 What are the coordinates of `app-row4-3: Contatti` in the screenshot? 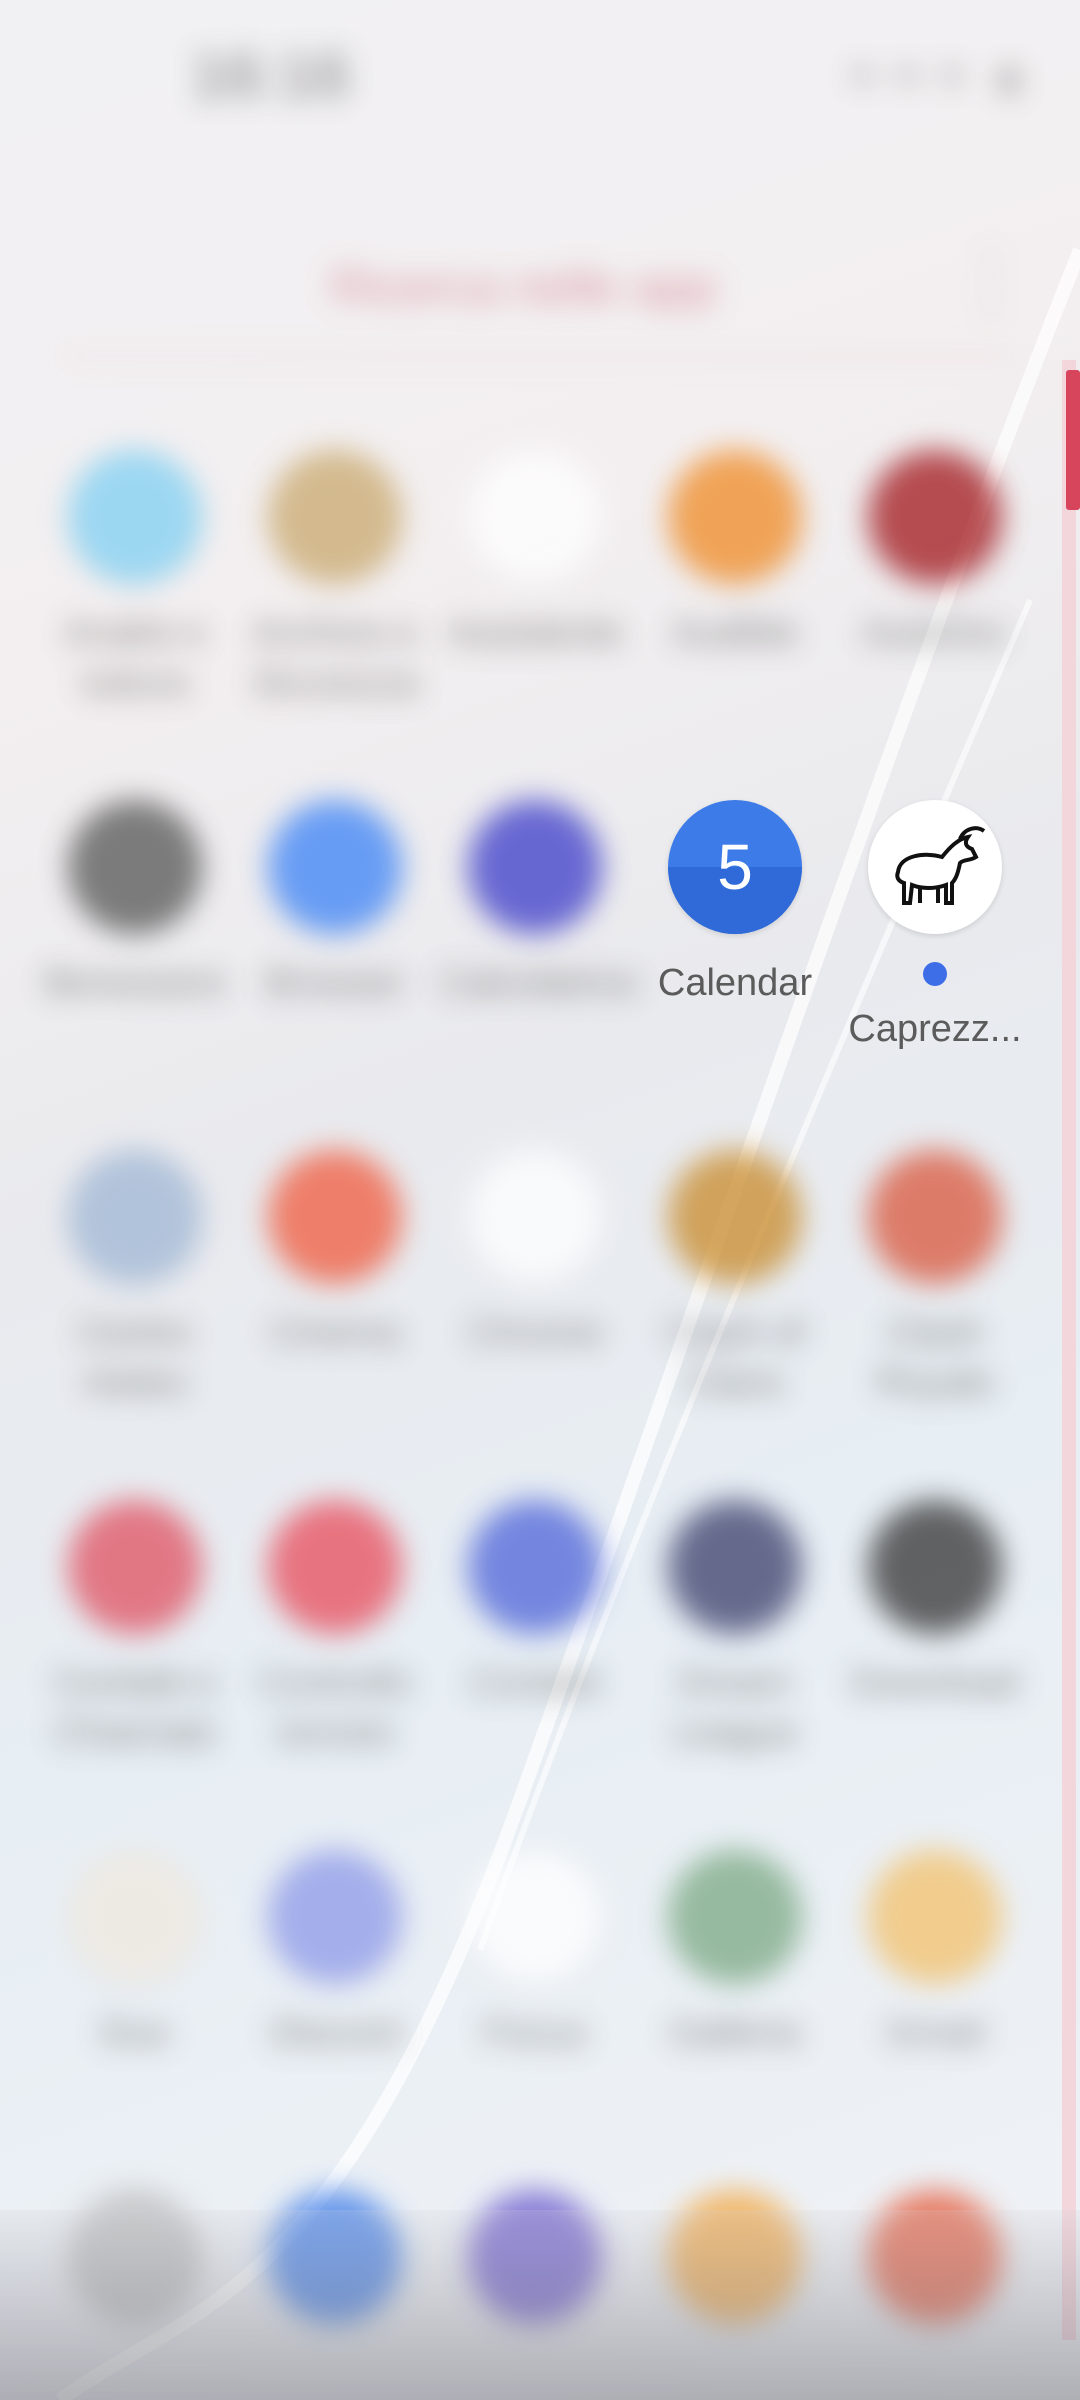 It's located at (535, 1604).